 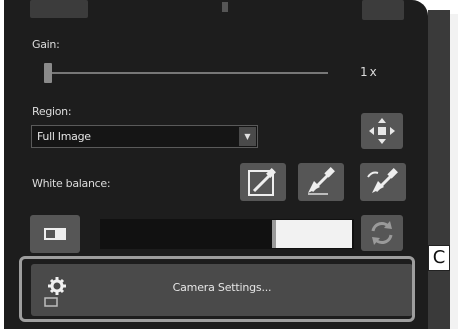 I want to click on white-balance-swatch, so click(x=314, y=234).